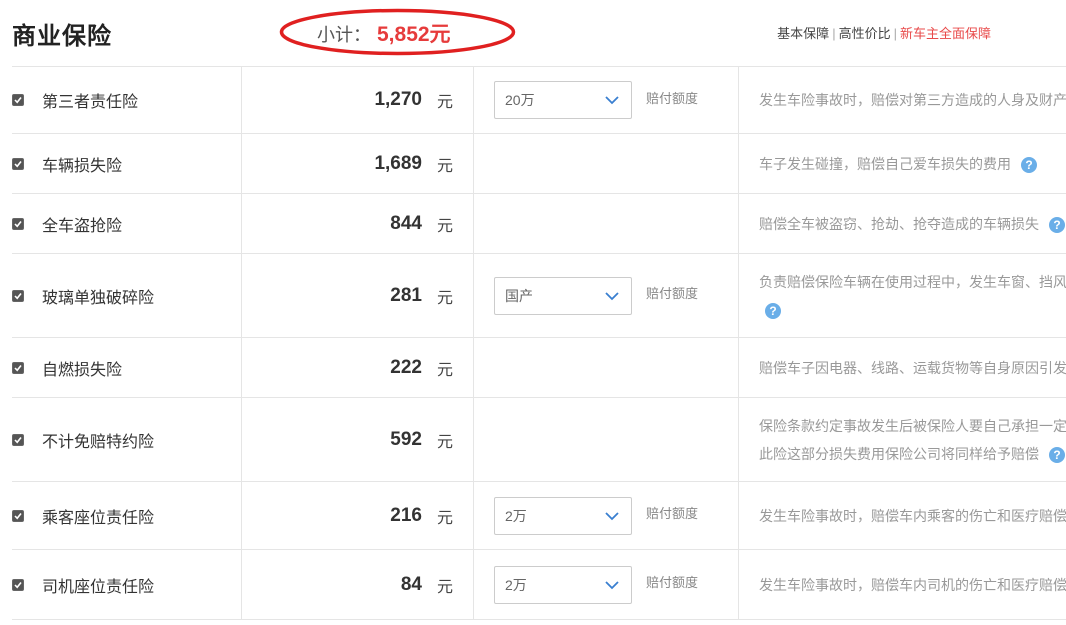 Image resolution: width=1066 pixels, height=625 pixels. I want to click on table-row: 全车盗抢险 844 元 赔偿全车被盗窃、抢劫、抢夺造成的车辆损失?, so click(539, 223).